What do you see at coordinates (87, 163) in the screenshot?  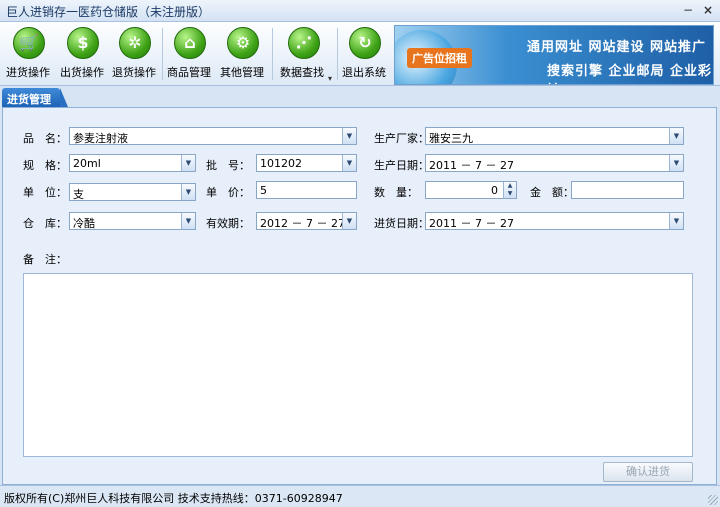 I see `spec-value: 20ml` at bounding box center [87, 163].